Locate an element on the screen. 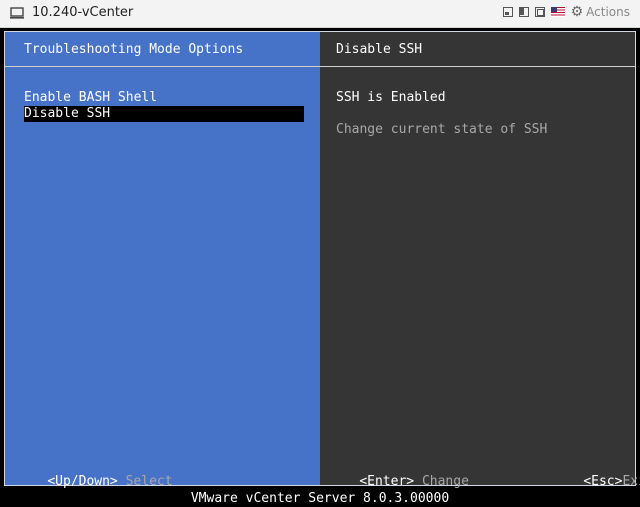 The width and height of the screenshot is (640, 507). actions-label: Actions is located at coordinates (608, 12).